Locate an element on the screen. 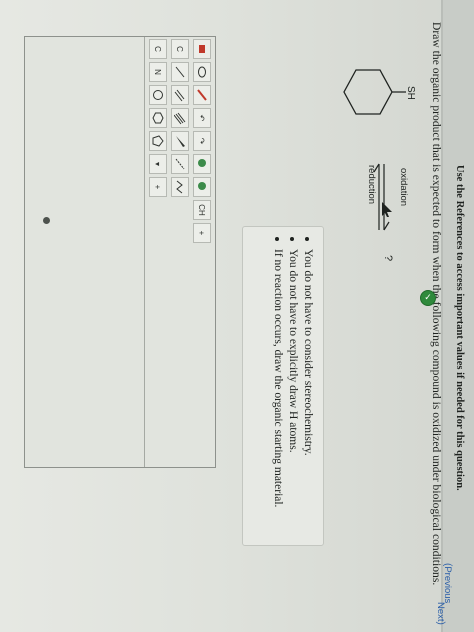 This screenshot has height=632, width=474. eraser-icon is located at coordinates (202, 49).